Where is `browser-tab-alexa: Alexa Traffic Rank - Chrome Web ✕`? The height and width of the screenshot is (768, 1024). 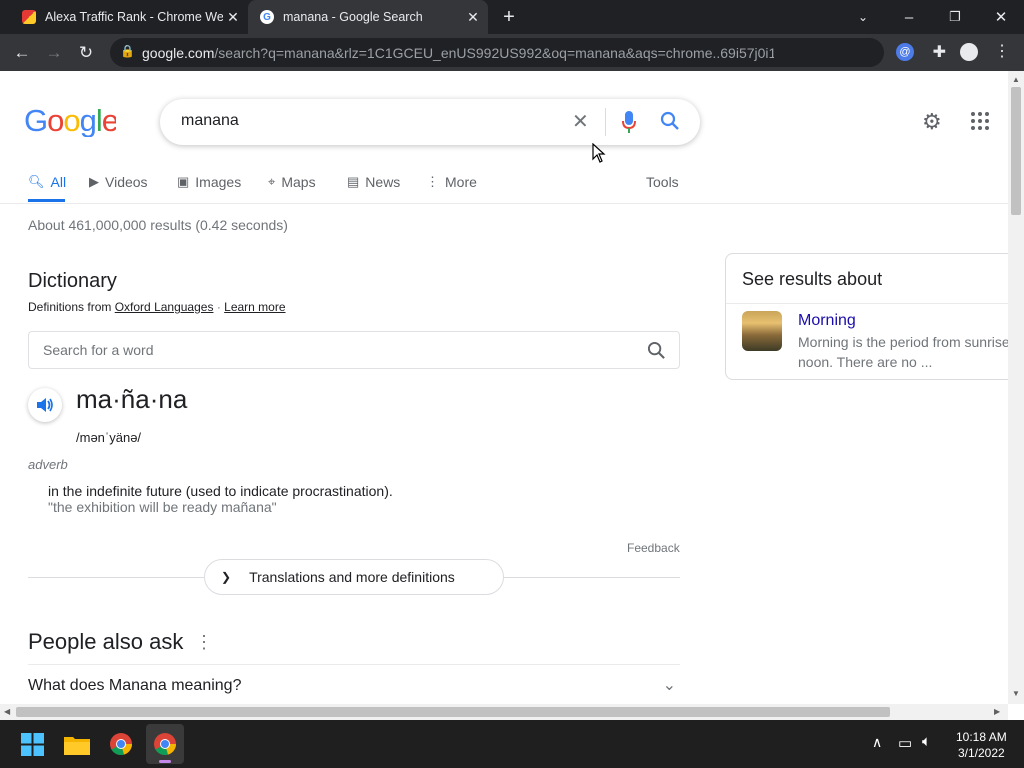
browser-tab-alexa: Alexa Traffic Rank - Chrome Web ✕ is located at coordinates (129, 17).